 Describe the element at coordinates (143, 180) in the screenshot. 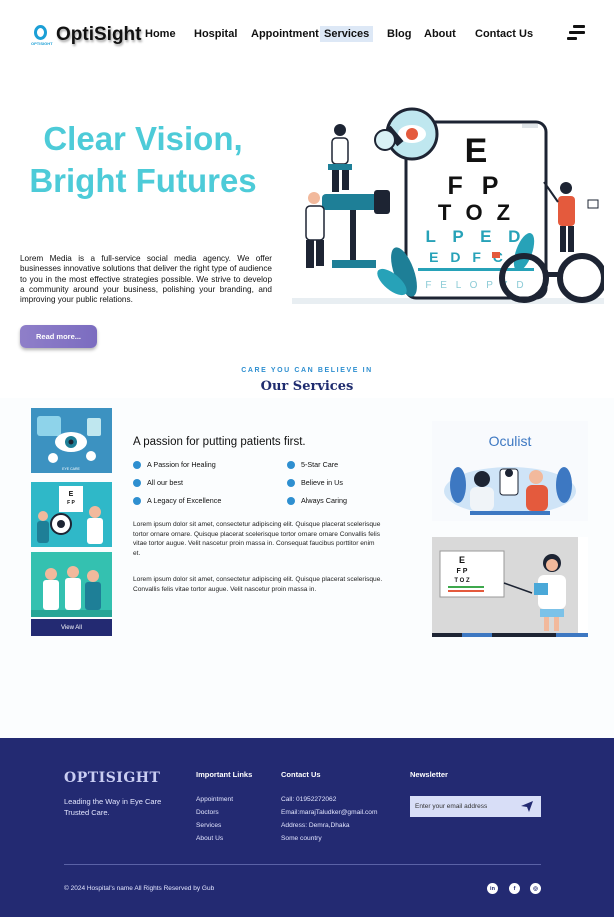

I see `hero-title-line-2: Bright Futures` at that location.